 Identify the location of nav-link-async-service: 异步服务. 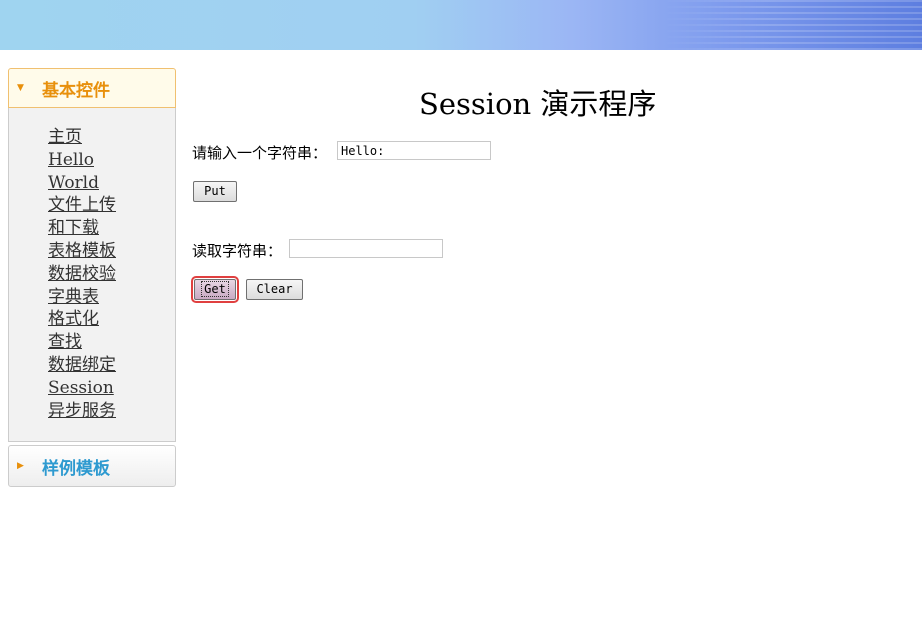
(111, 411).